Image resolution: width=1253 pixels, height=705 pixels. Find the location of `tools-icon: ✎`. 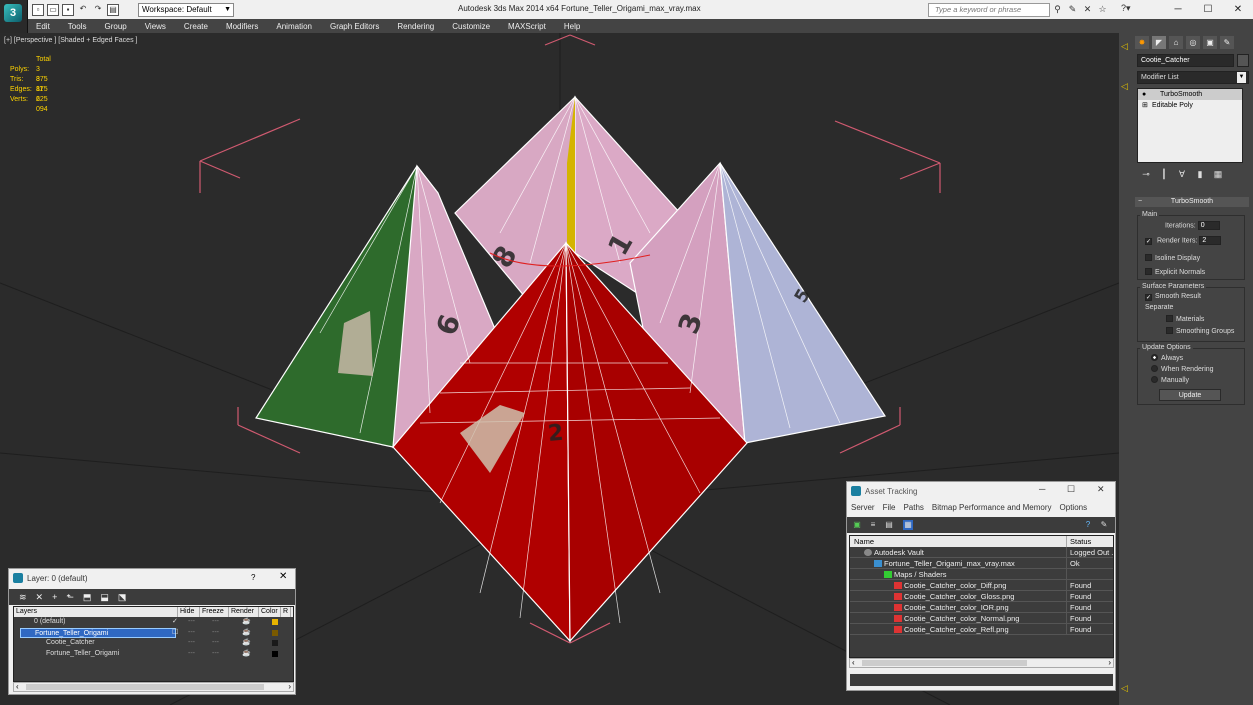

tools-icon: ✎ is located at coordinates (1072, 9).